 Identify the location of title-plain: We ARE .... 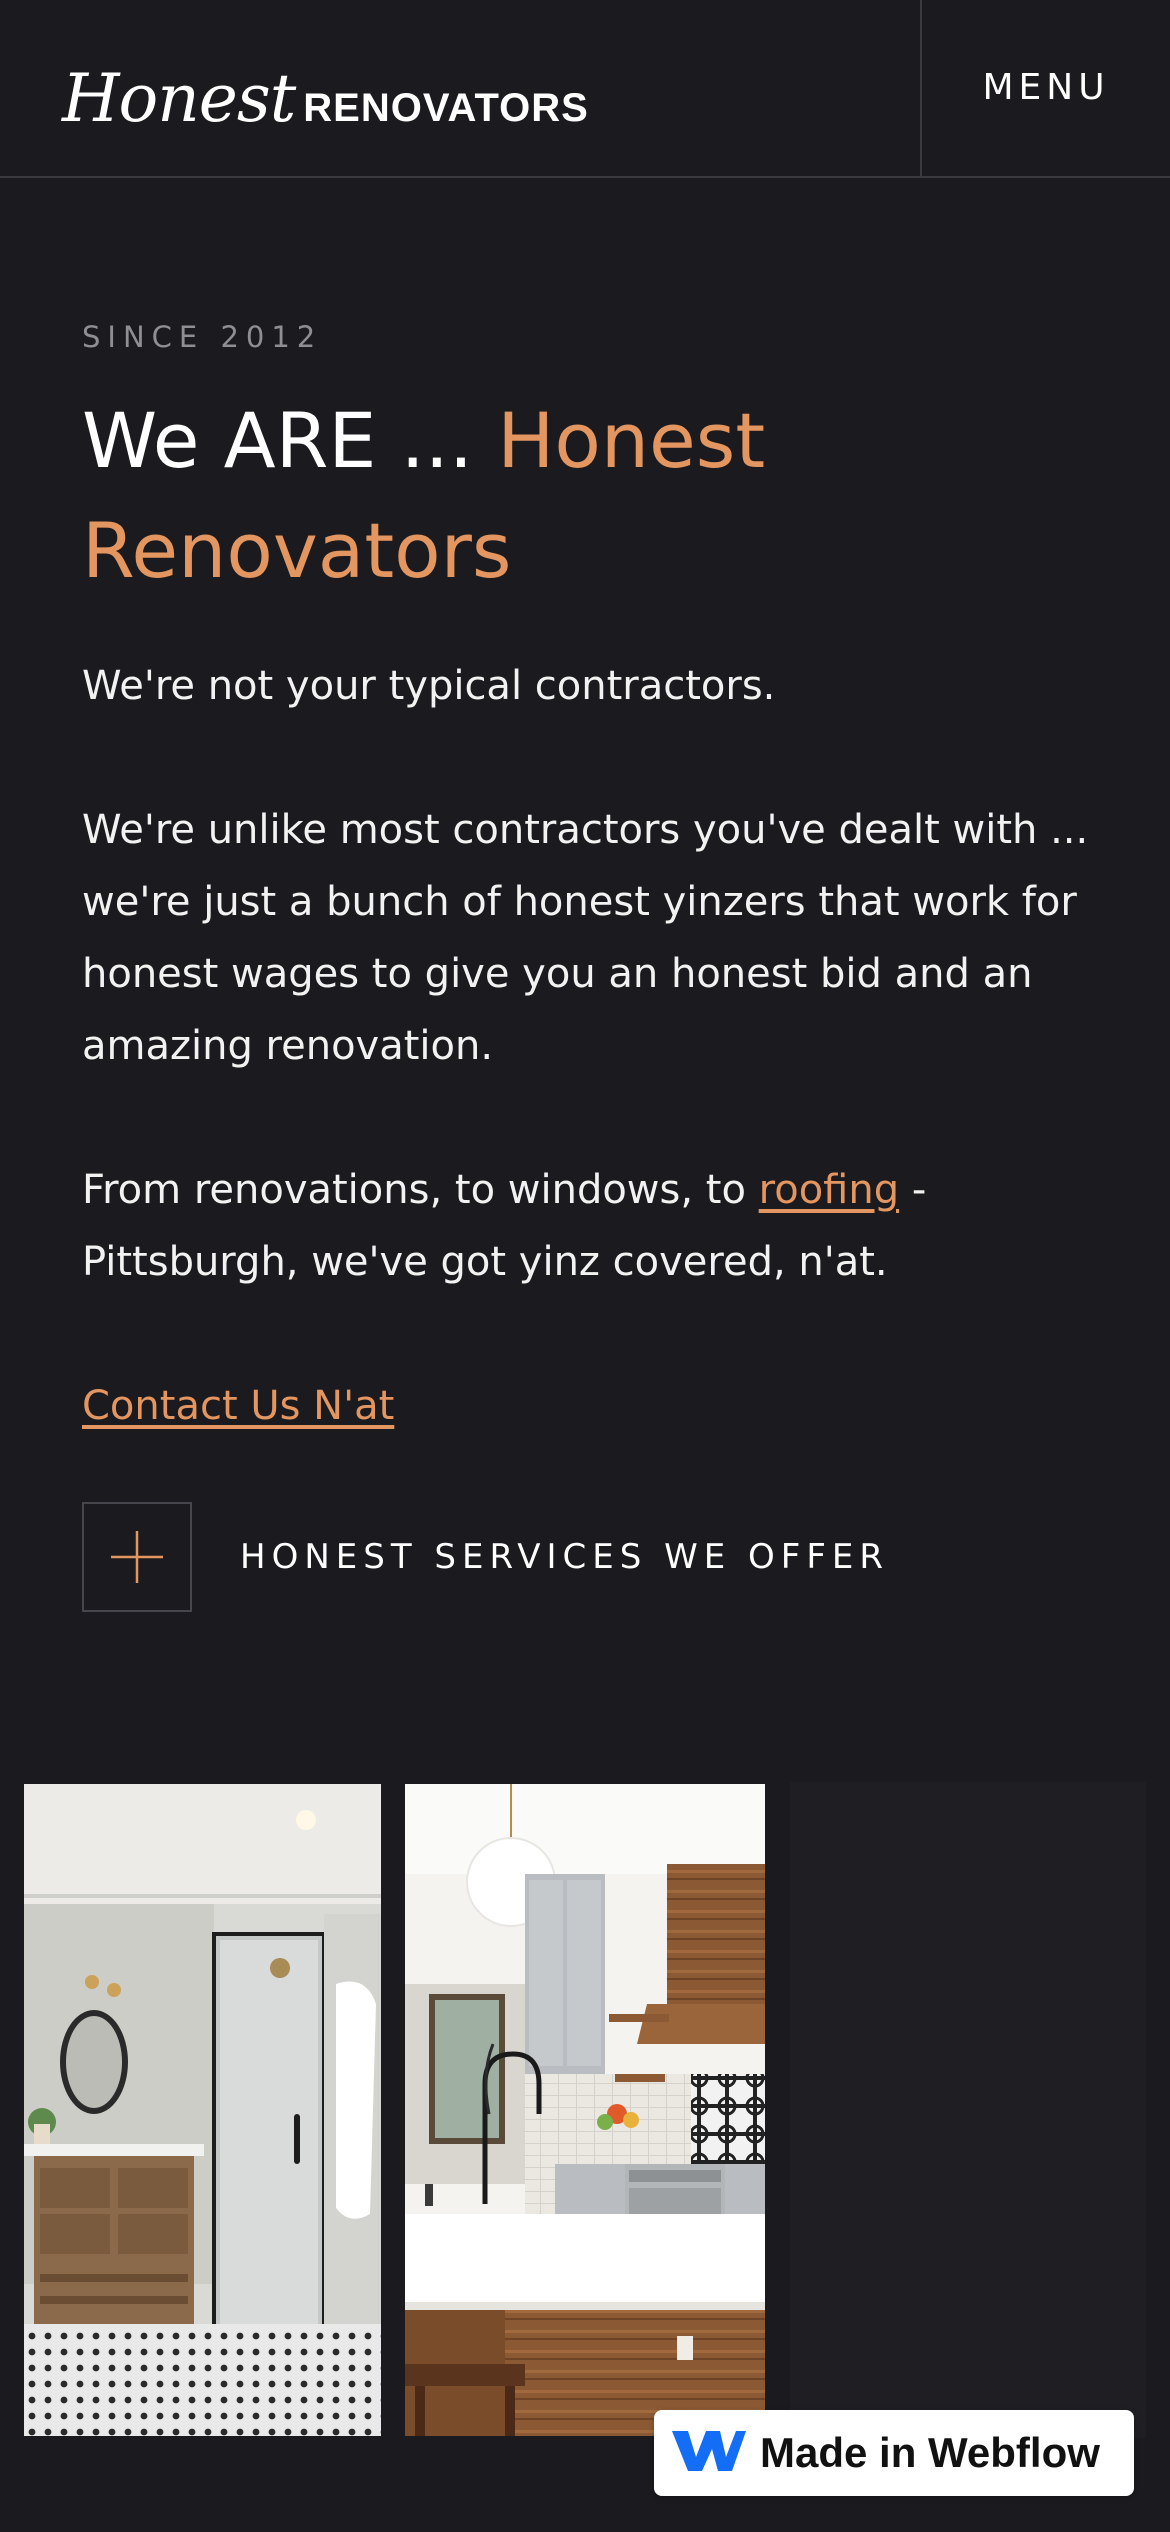
(290, 440).